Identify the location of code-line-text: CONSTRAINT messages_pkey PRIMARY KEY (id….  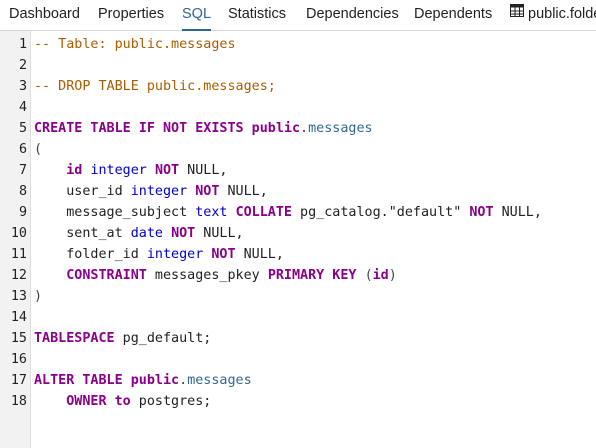
(215, 275).